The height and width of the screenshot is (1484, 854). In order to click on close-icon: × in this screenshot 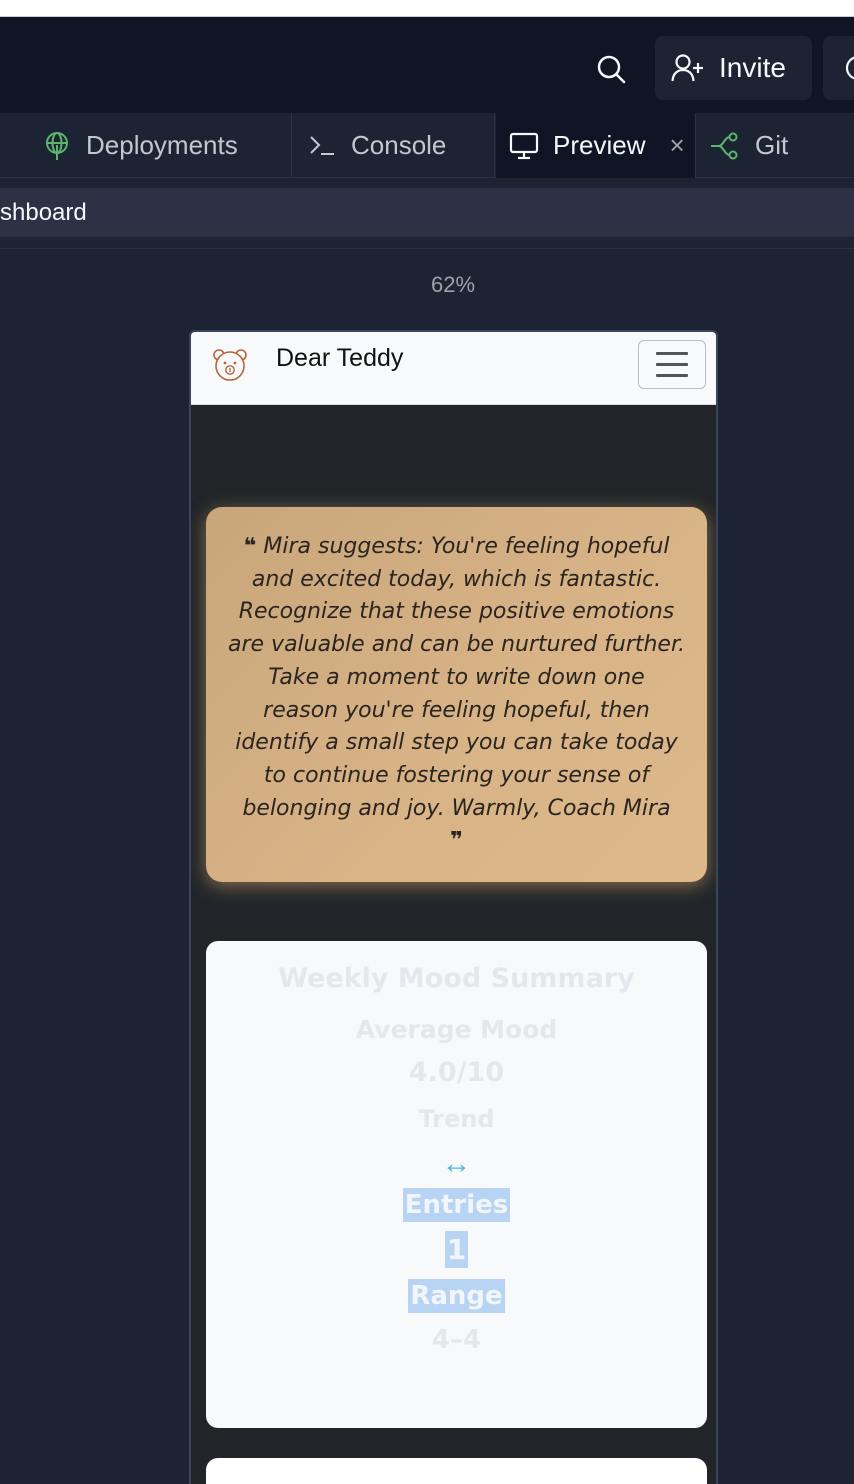, I will do `click(676, 145)`.